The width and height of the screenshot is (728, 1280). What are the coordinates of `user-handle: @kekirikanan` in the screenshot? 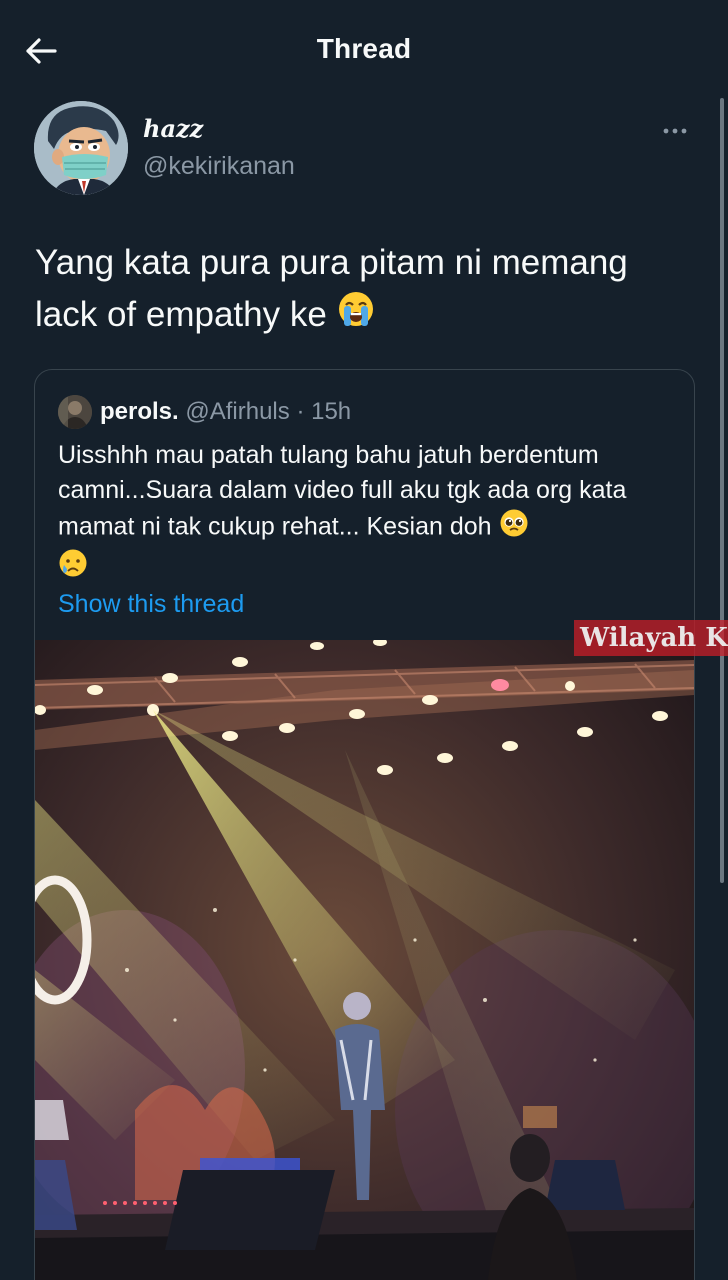 It's located at (219, 166).